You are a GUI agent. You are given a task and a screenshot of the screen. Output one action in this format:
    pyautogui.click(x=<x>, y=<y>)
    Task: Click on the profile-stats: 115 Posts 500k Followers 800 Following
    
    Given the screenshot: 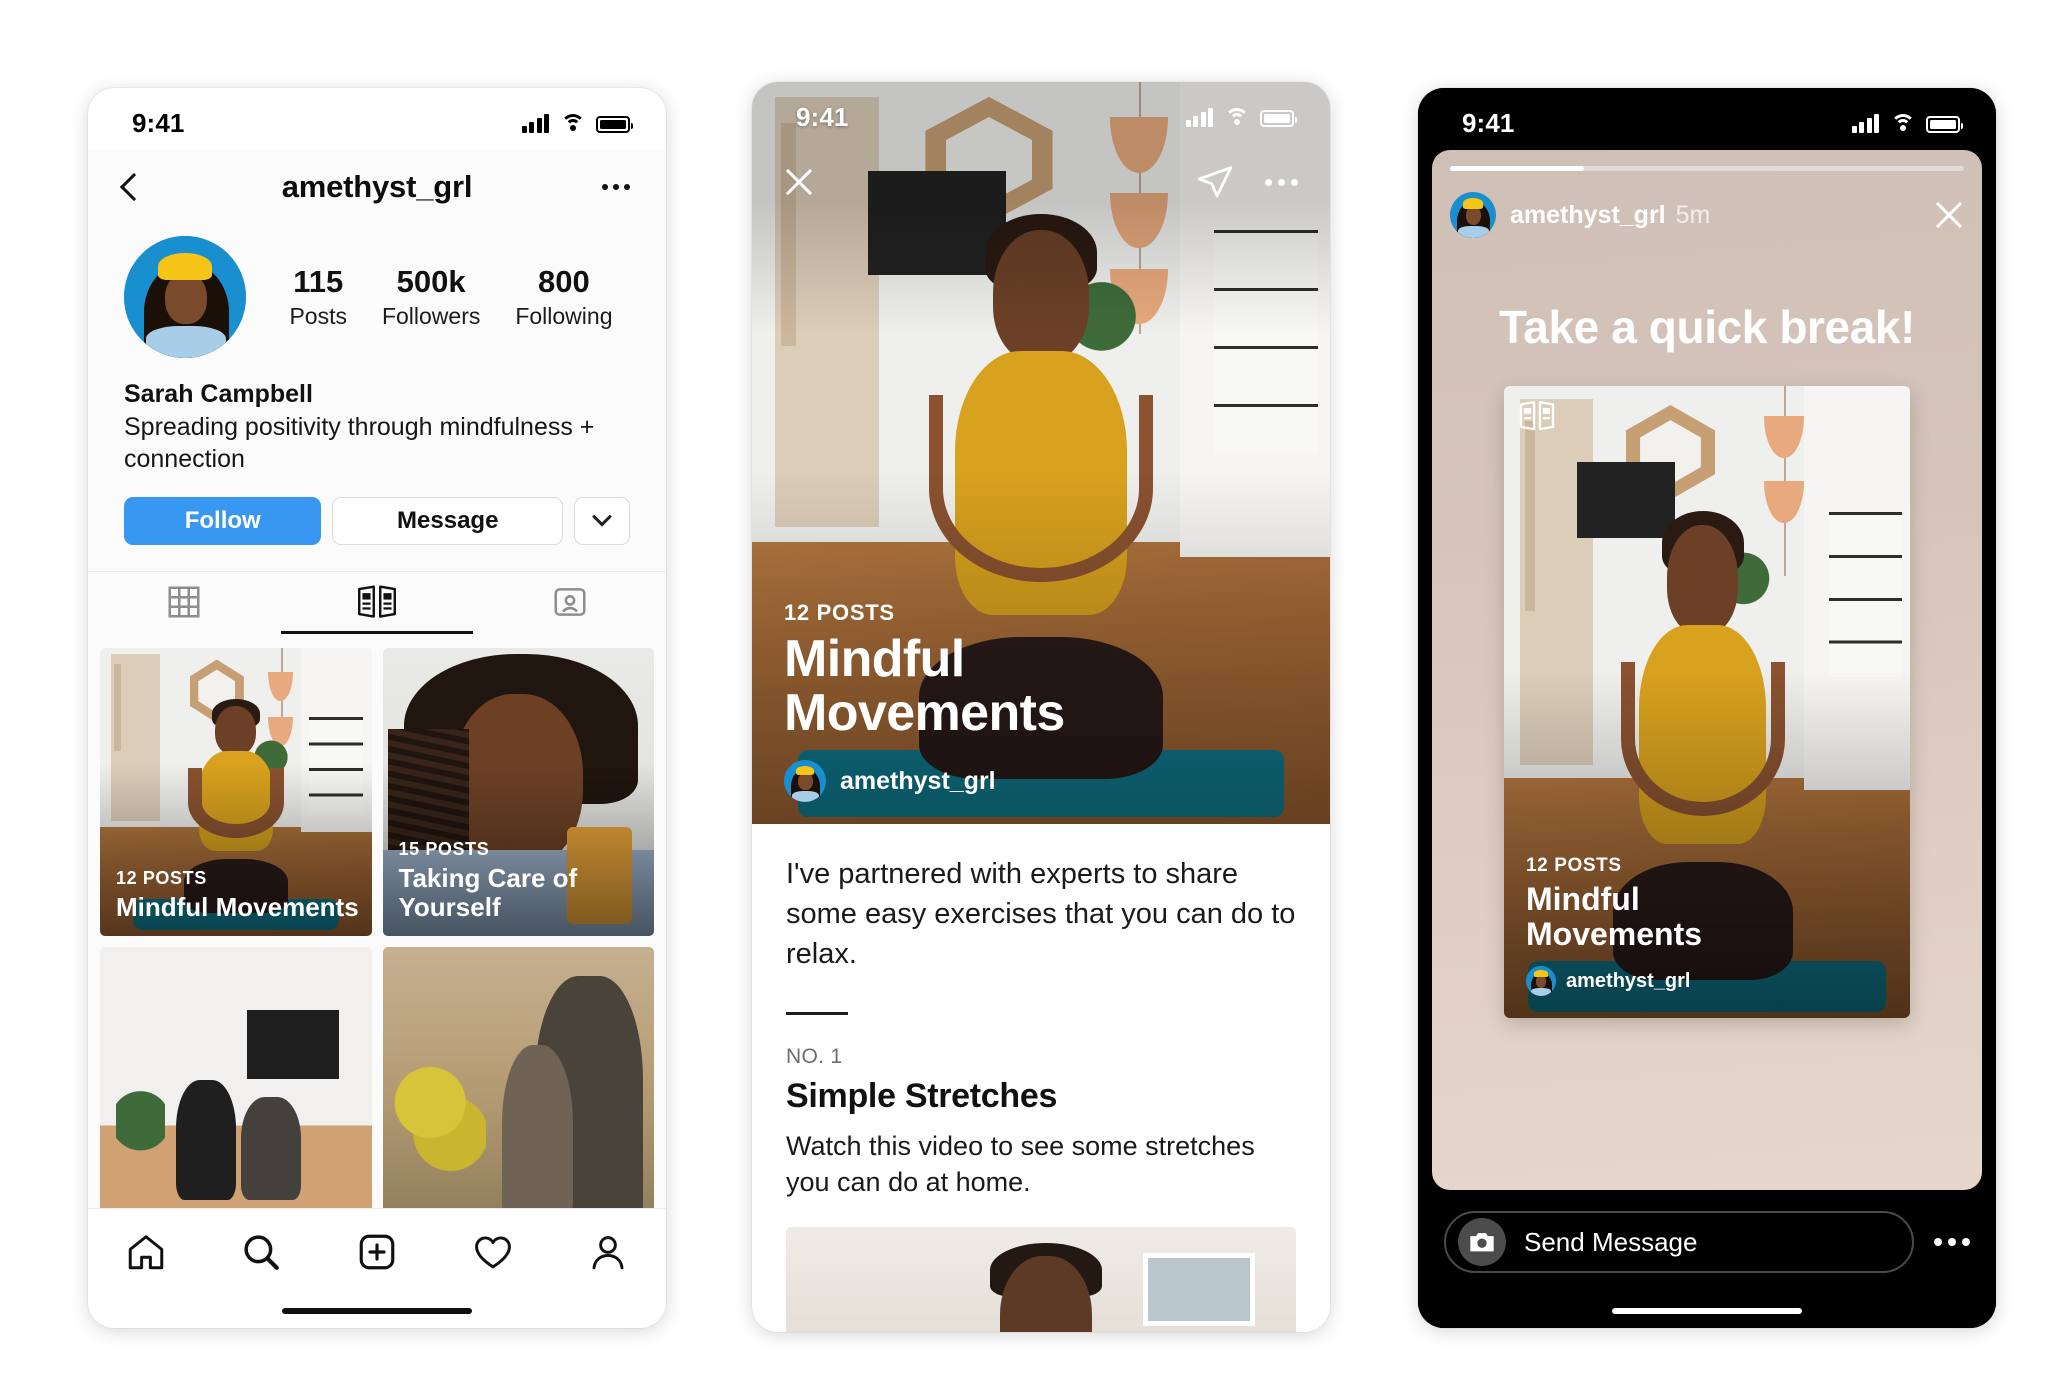 What is the action you would take?
    pyautogui.click(x=438, y=297)
    